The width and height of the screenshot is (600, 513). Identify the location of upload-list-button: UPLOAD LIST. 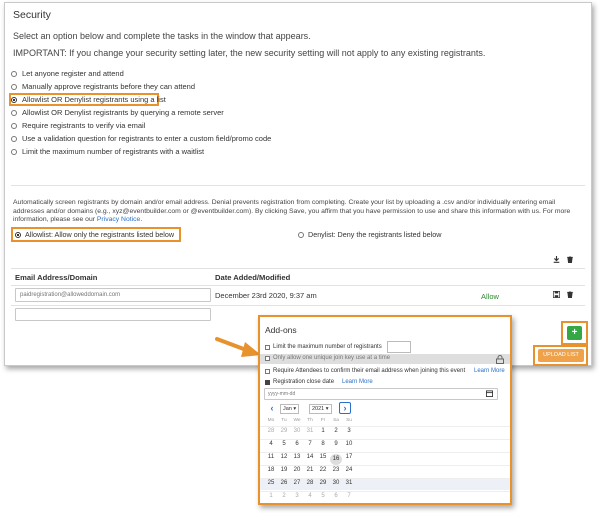
(561, 355).